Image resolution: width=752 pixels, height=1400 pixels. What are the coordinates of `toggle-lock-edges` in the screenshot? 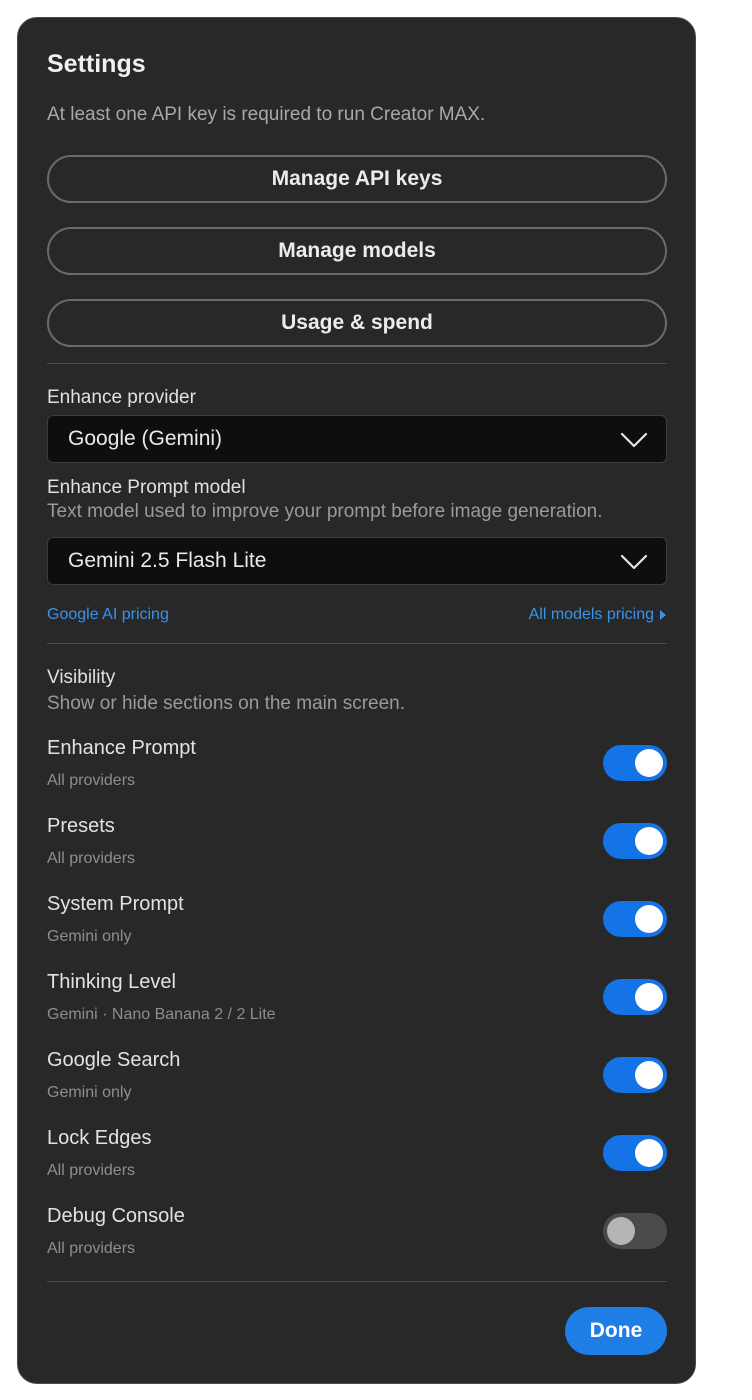 It's located at (635, 1153).